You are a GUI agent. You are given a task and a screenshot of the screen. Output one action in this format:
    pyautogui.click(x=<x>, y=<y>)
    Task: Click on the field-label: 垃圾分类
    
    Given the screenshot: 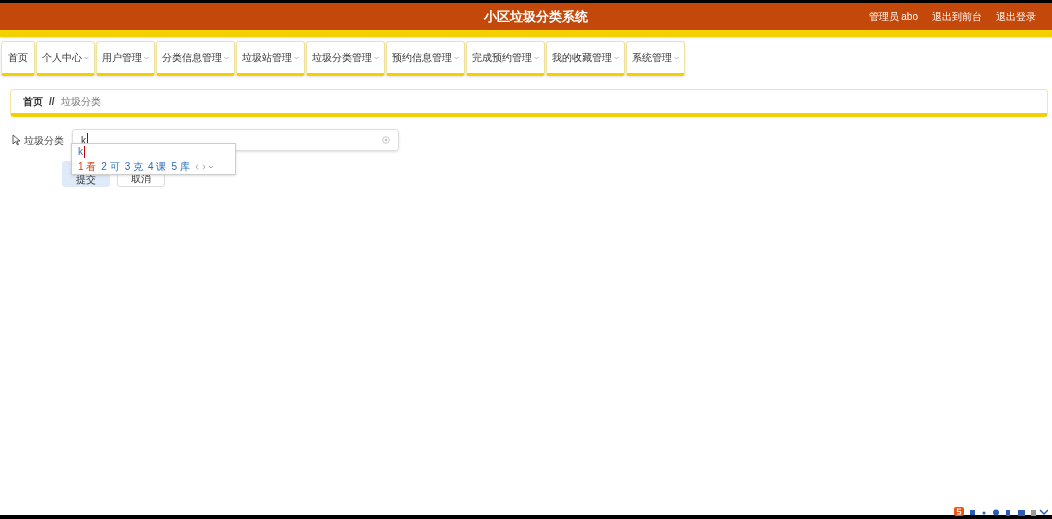 What is the action you would take?
    pyautogui.click(x=44, y=140)
    